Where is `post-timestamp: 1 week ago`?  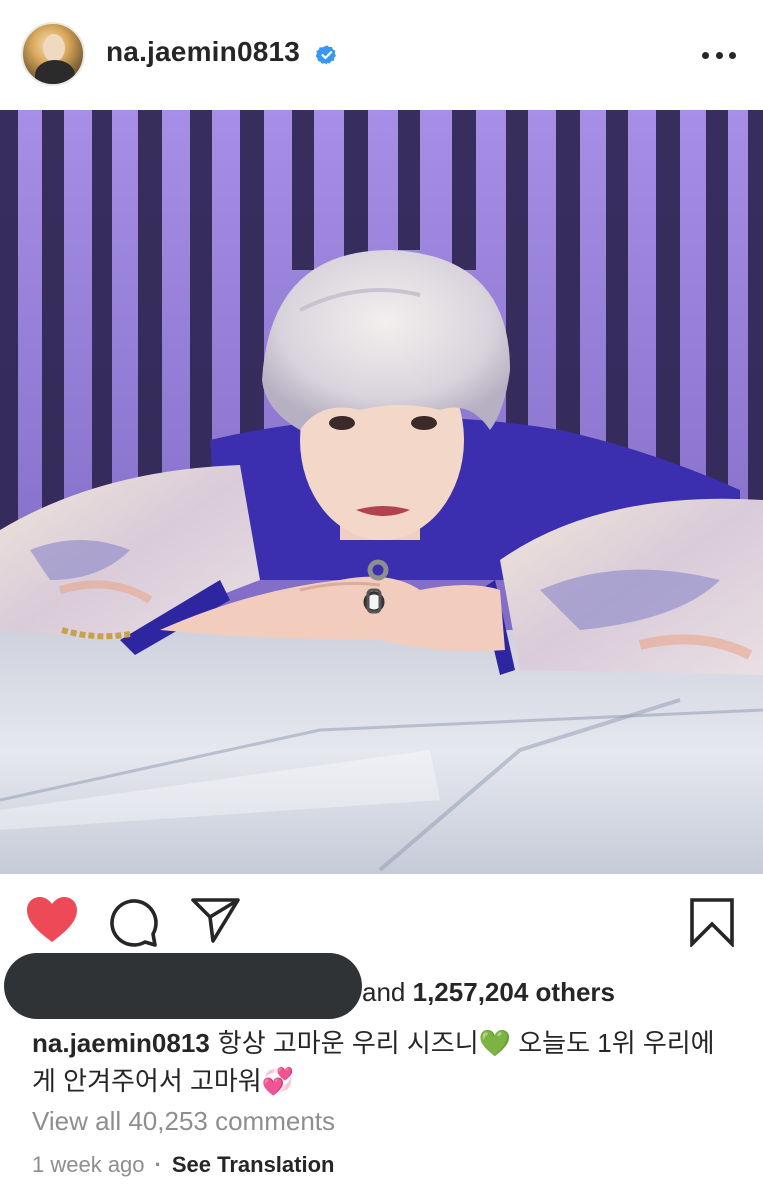 post-timestamp: 1 week ago is located at coordinates (88, 1164).